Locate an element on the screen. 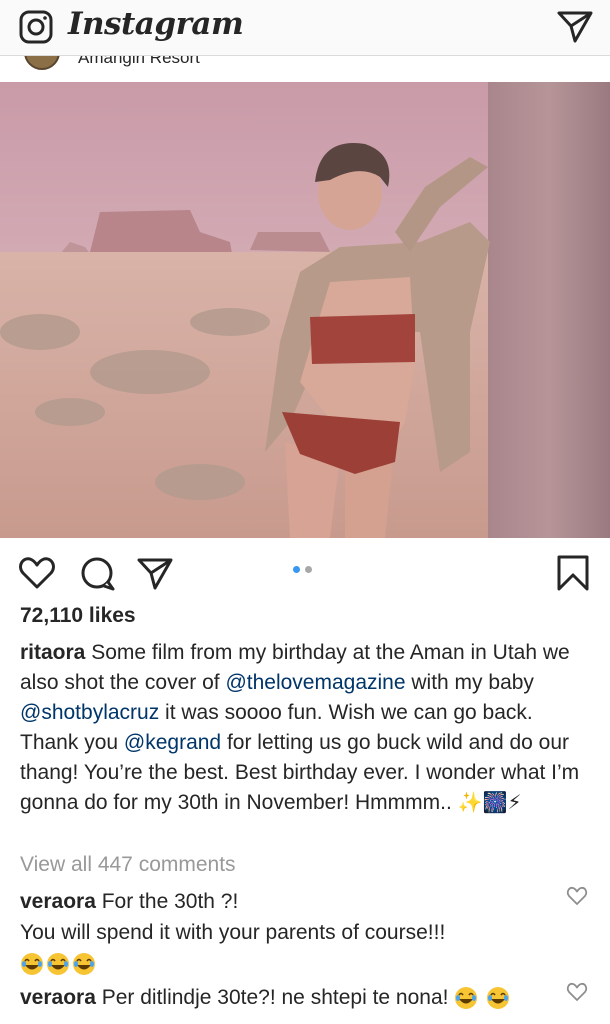  likes-count: 72,110 likes is located at coordinates (78, 616).